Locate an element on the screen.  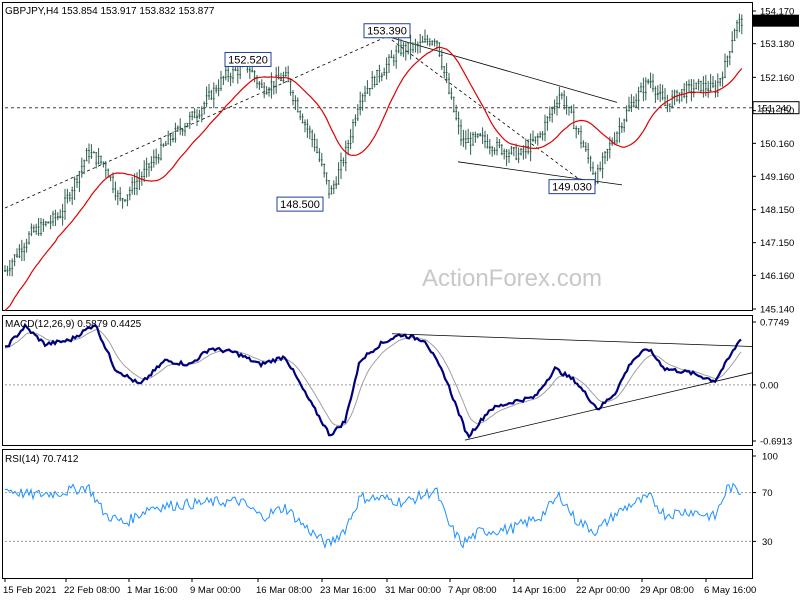
time-tick-label: 22 Feb 08:00 is located at coordinates (92, 590).